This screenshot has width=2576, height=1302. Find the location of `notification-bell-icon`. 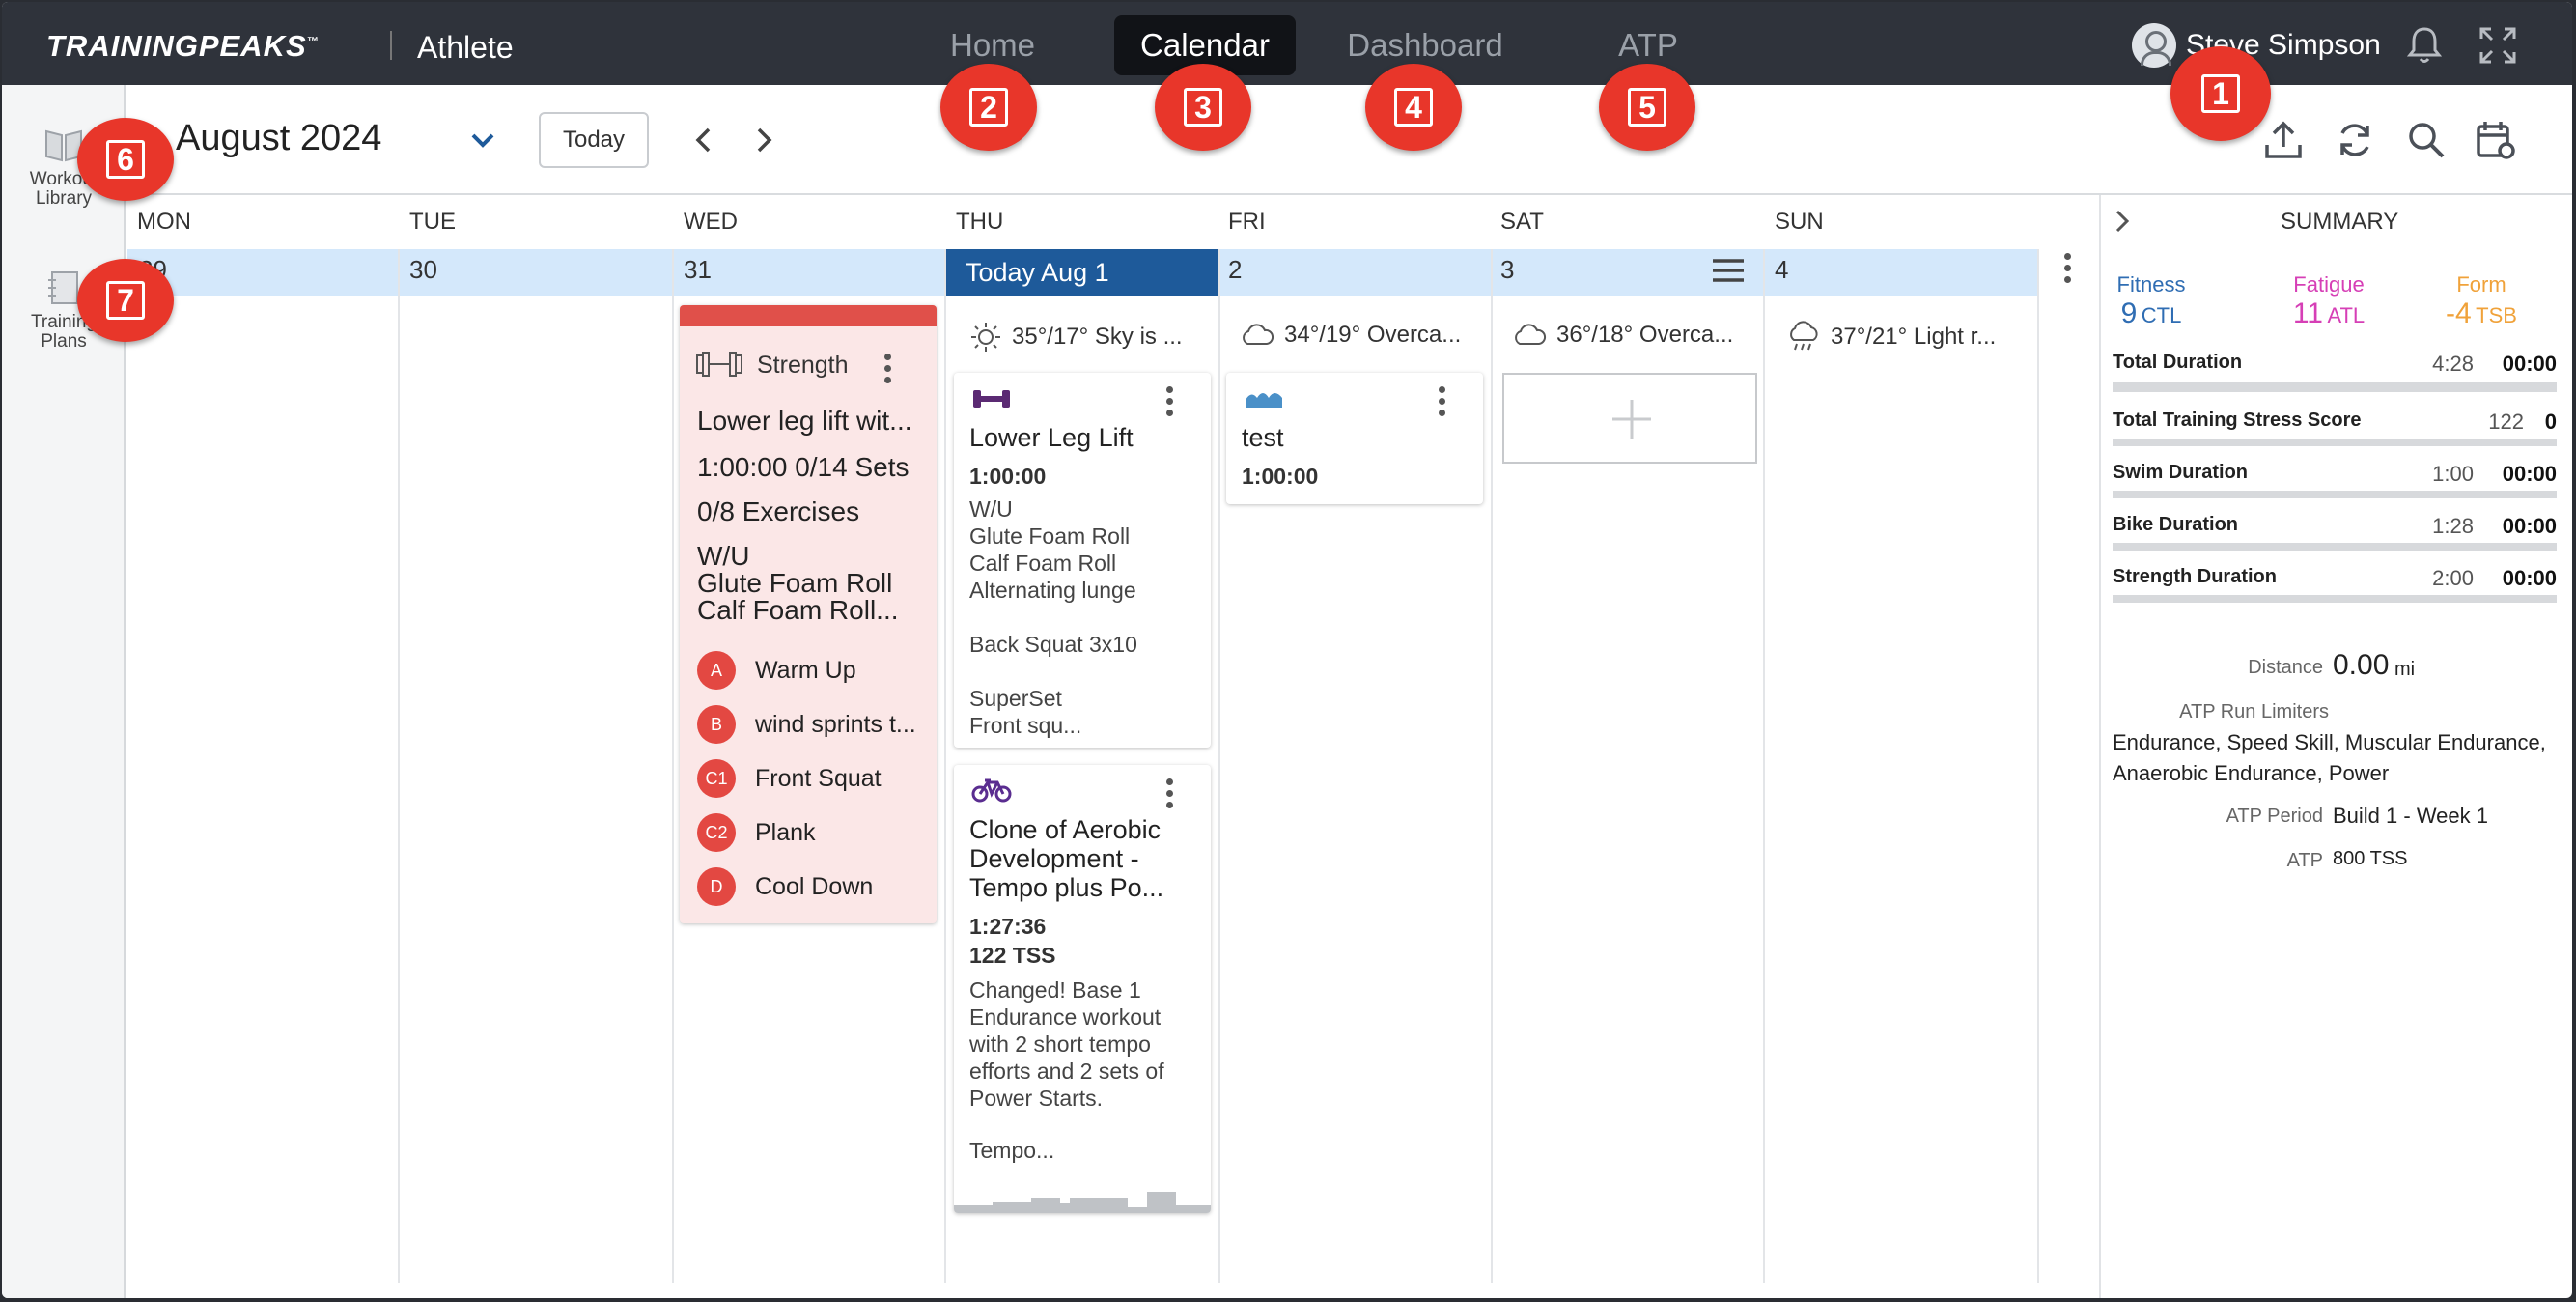

notification-bell-icon is located at coordinates (2424, 45).